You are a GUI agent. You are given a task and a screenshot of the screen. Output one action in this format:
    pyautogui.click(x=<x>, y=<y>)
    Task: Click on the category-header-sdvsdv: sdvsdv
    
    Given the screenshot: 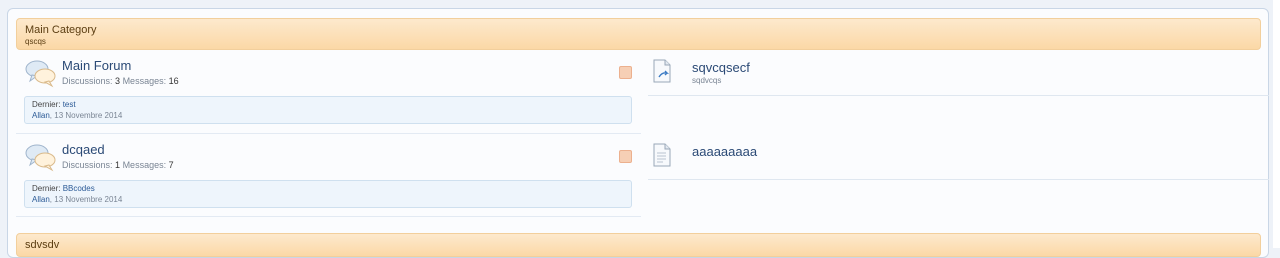 What is the action you would take?
    pyautogui.click(x=638, y=245)
    